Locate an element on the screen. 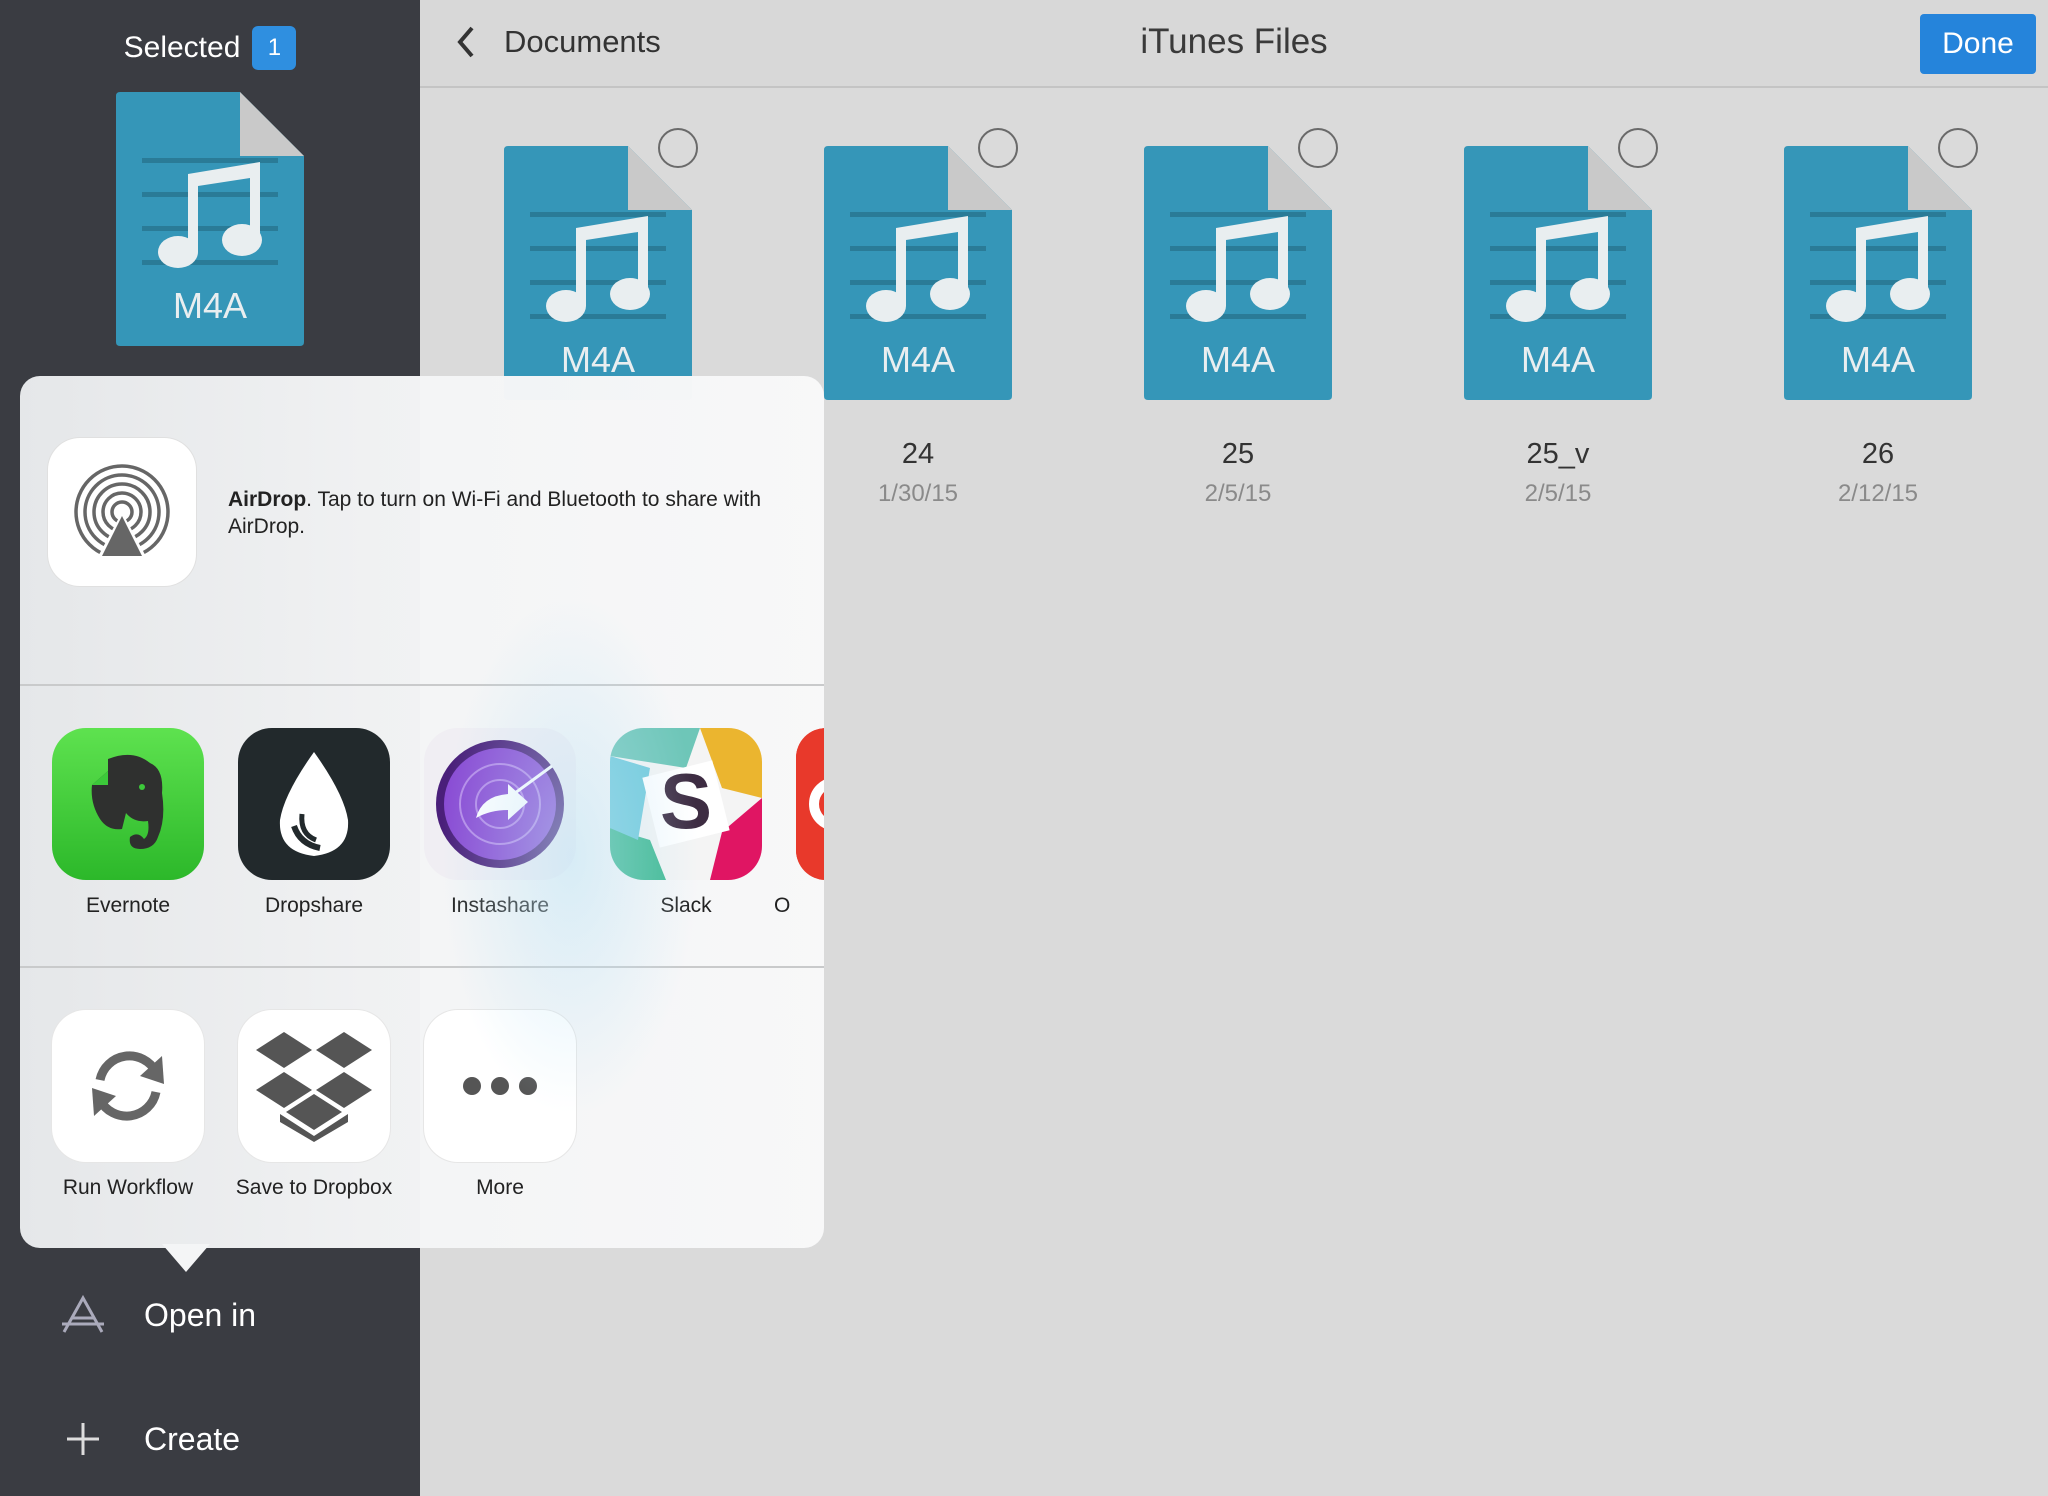 The image size is (2048, 1496). partial-app-icon is located at coordinates (810, 804).